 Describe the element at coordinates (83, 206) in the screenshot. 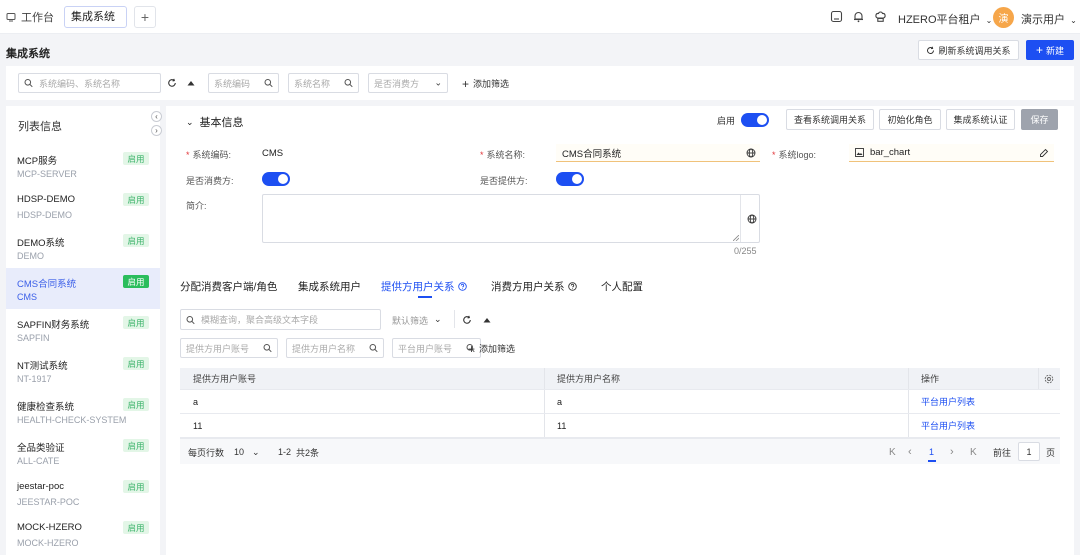

I see `list-item: HDSP-DEMO HDSP-DEMO 启用` at that location.